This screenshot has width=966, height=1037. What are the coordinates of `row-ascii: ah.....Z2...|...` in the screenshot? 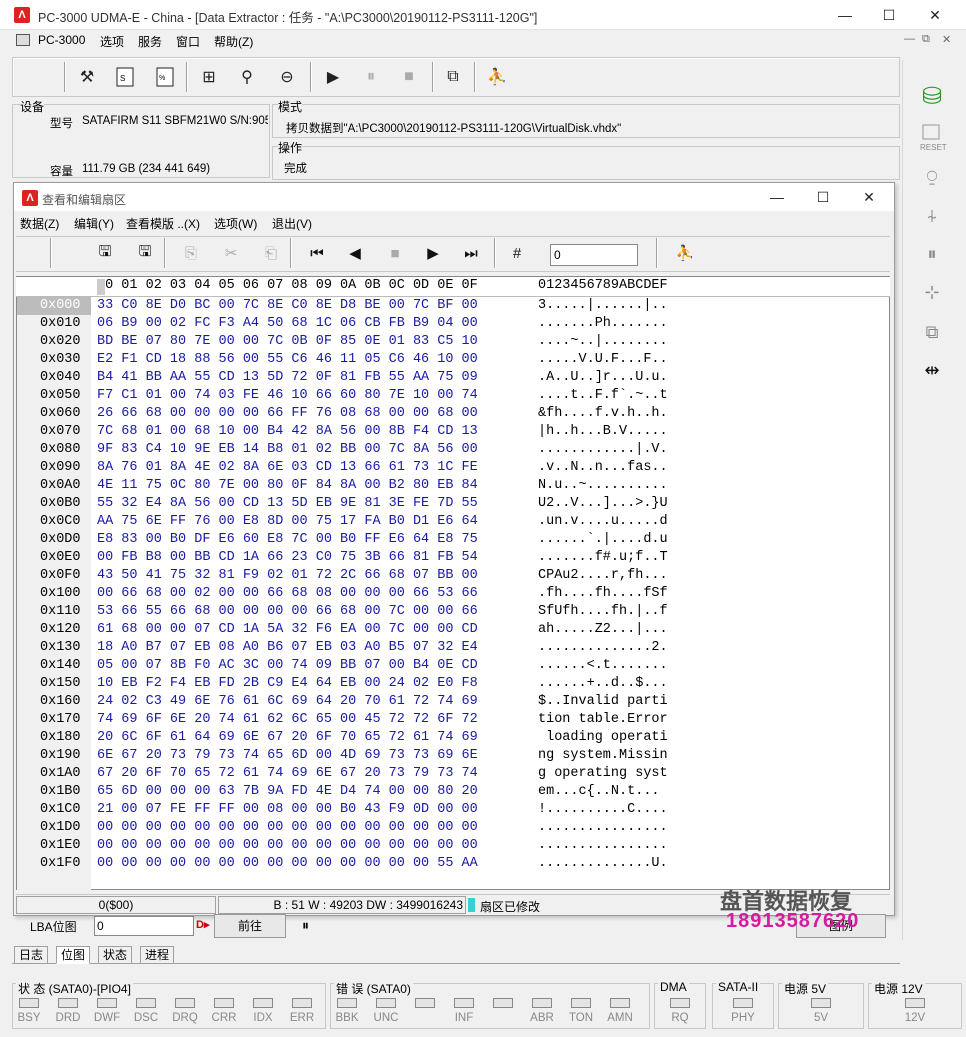 It's located at (603, 630).